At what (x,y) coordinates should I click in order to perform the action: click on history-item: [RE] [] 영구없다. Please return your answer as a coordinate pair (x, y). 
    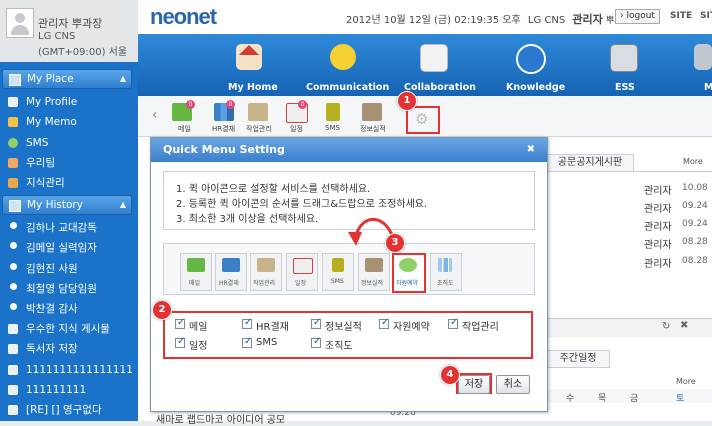
    Looking at the image, I should click on (70, 410).